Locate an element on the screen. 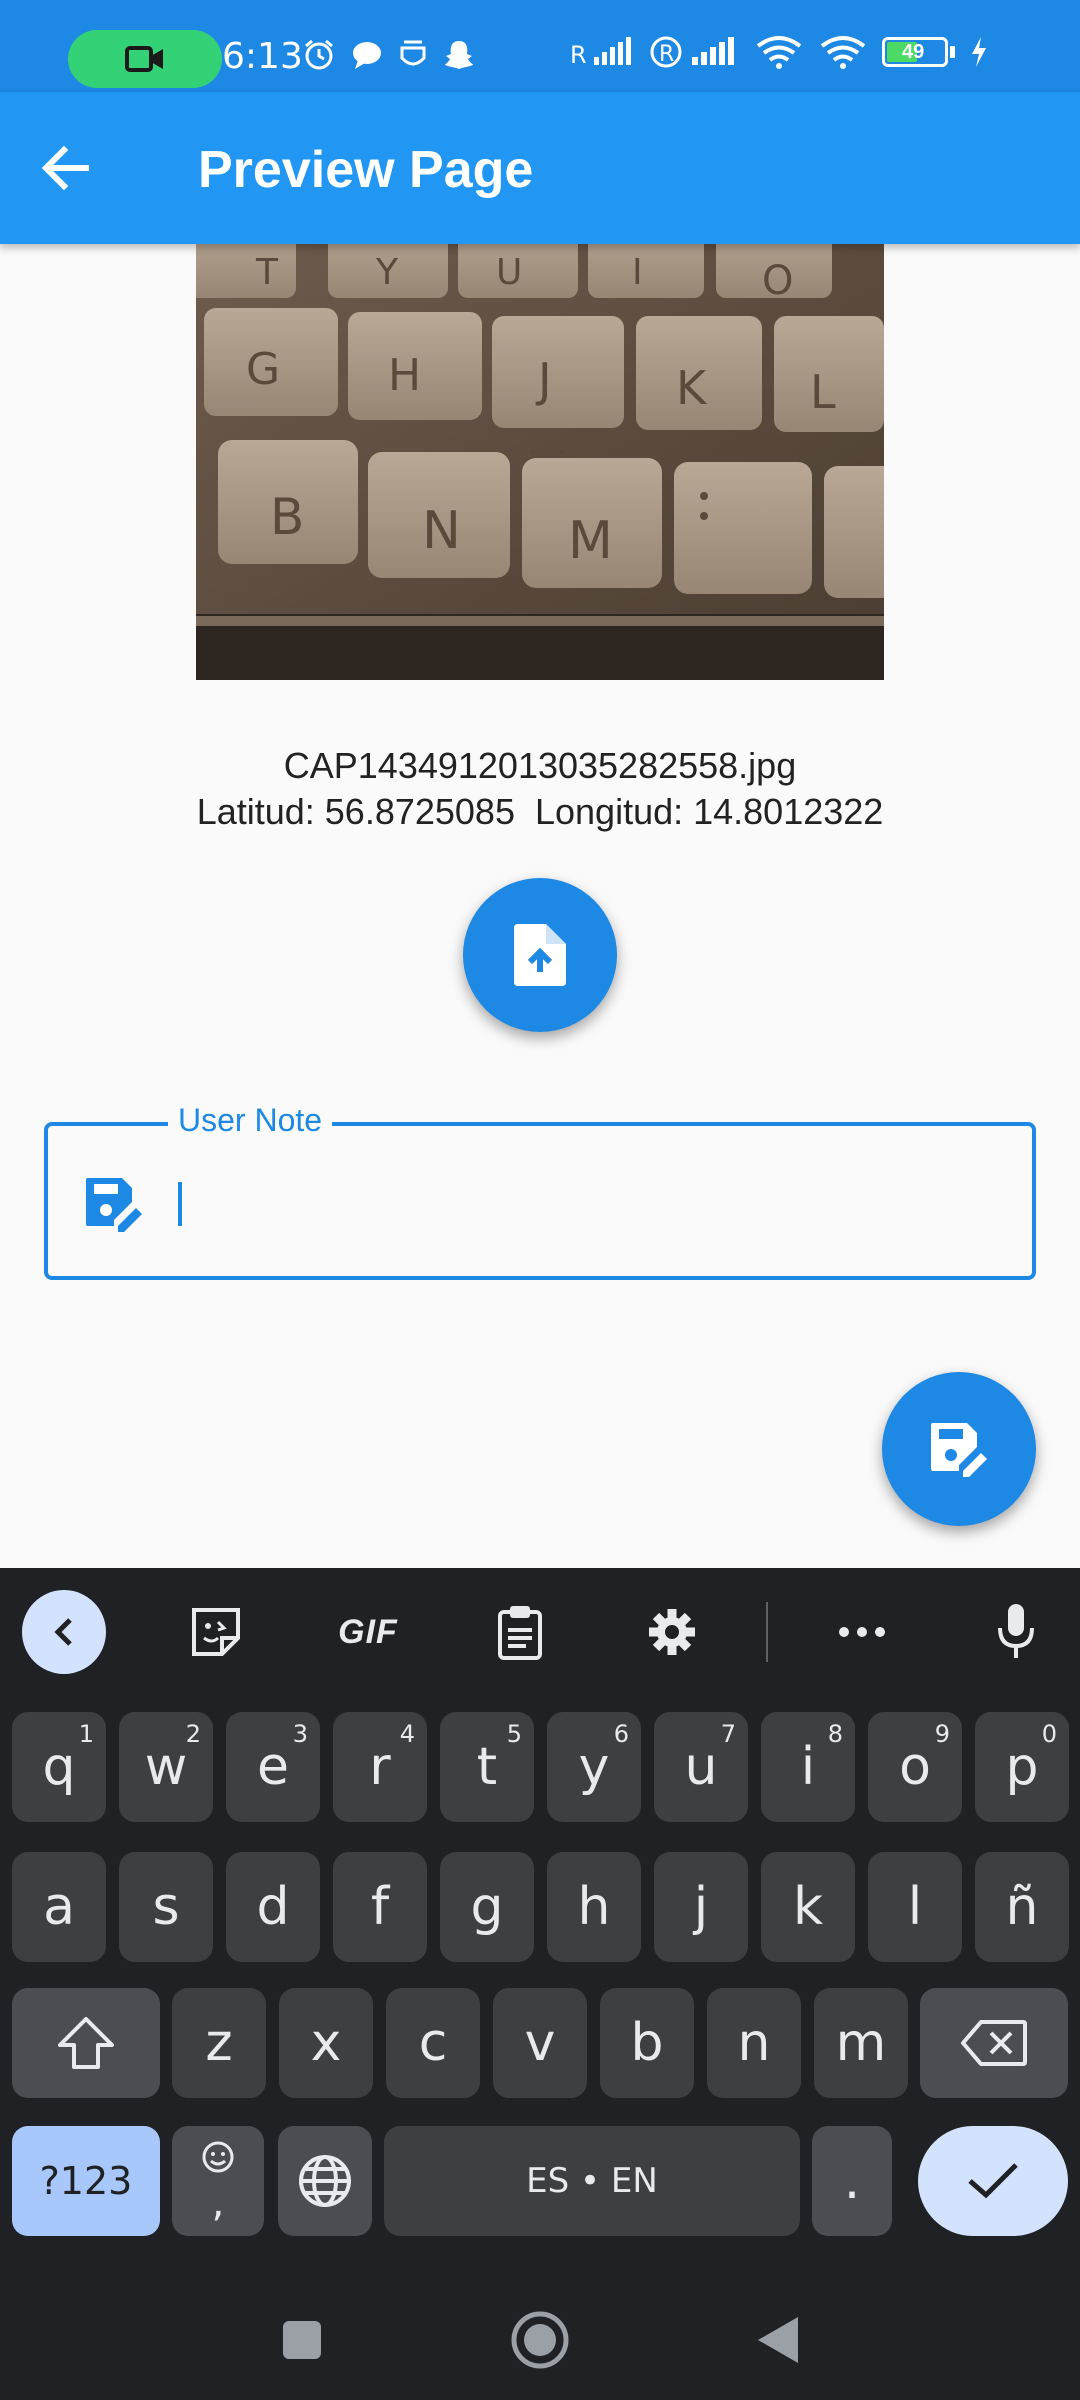 The width and height of the screenshot is (1080, 2400). home-circle-icon is located at coordinates (540, 2340).